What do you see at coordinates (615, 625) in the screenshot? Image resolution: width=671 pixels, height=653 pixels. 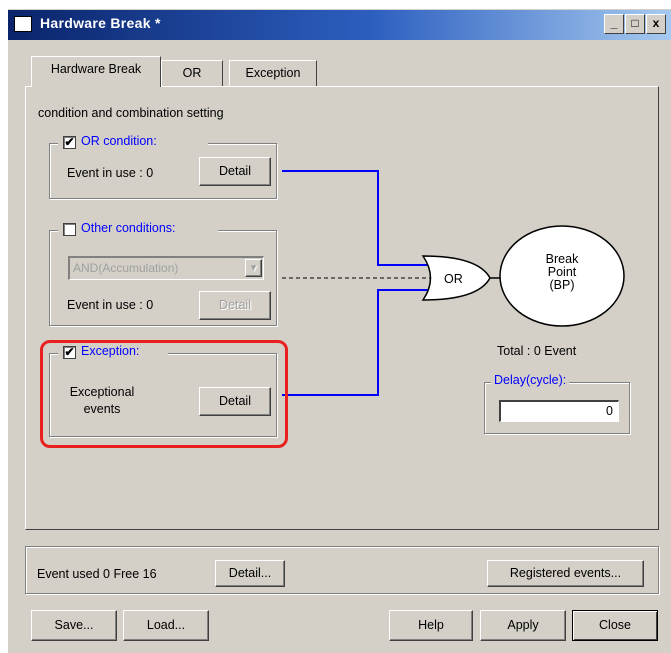 I see `close-button: Close` at bounding box center [615, 625].